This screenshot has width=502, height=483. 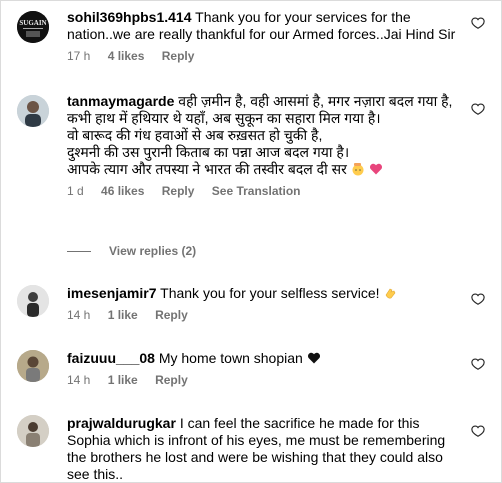 I want to click on logo-avatar-icon: SUGAIN, so click(x=33, y=27).